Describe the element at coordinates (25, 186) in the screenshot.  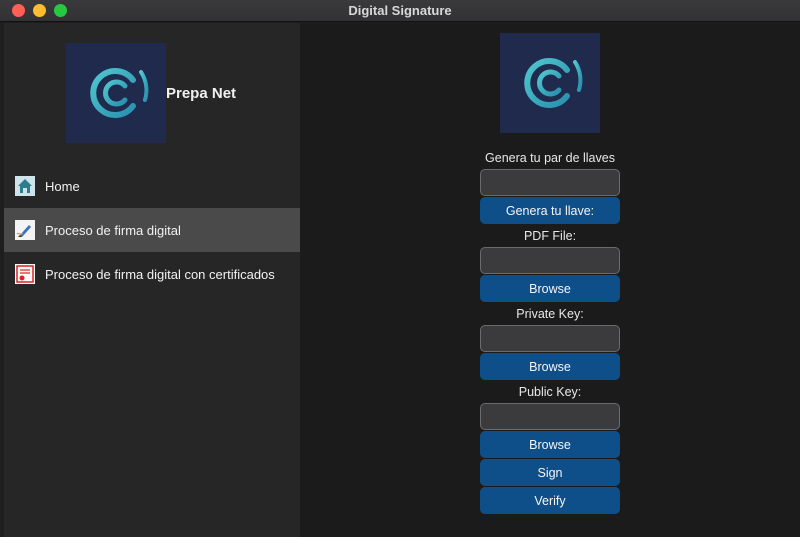
I see `home-icon` at that location.